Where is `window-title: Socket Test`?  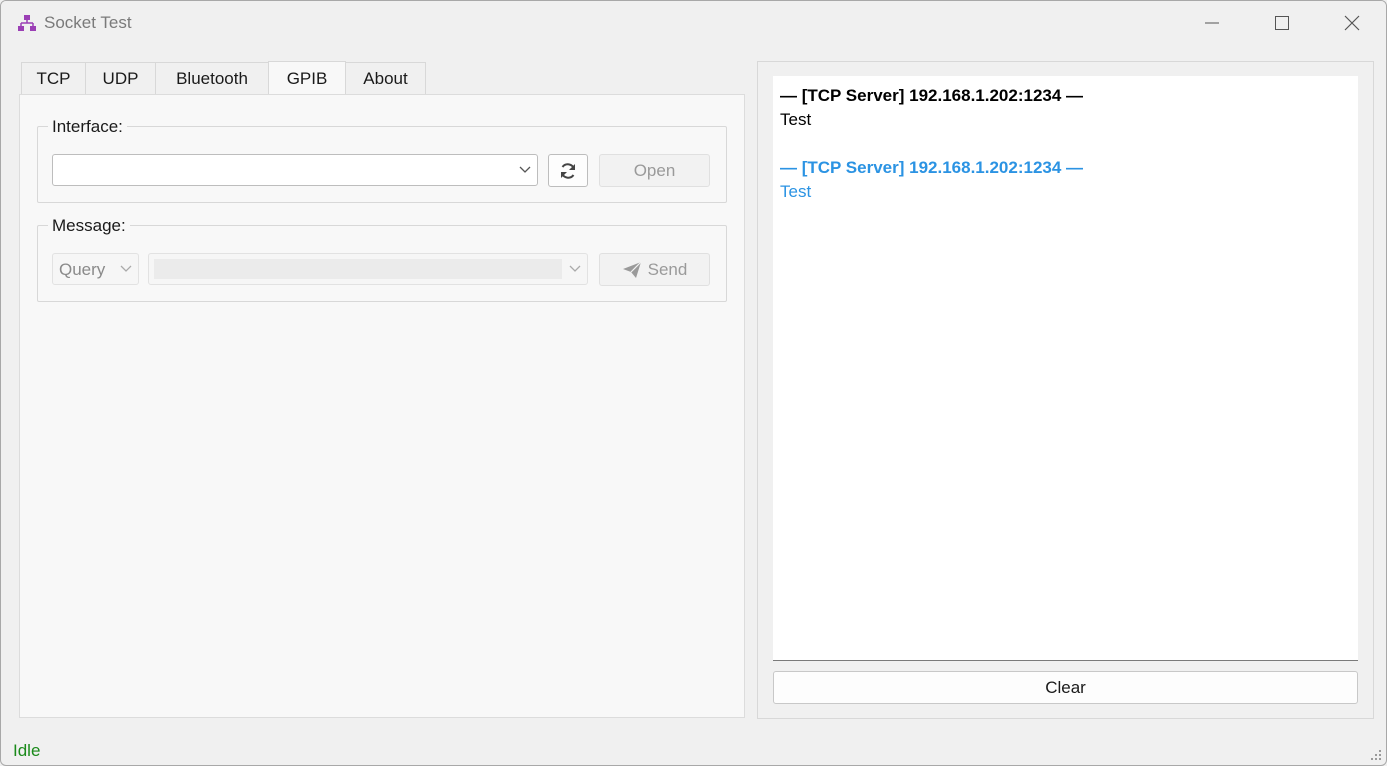
window-title: Socket Test is located at coordinates (88, 22).